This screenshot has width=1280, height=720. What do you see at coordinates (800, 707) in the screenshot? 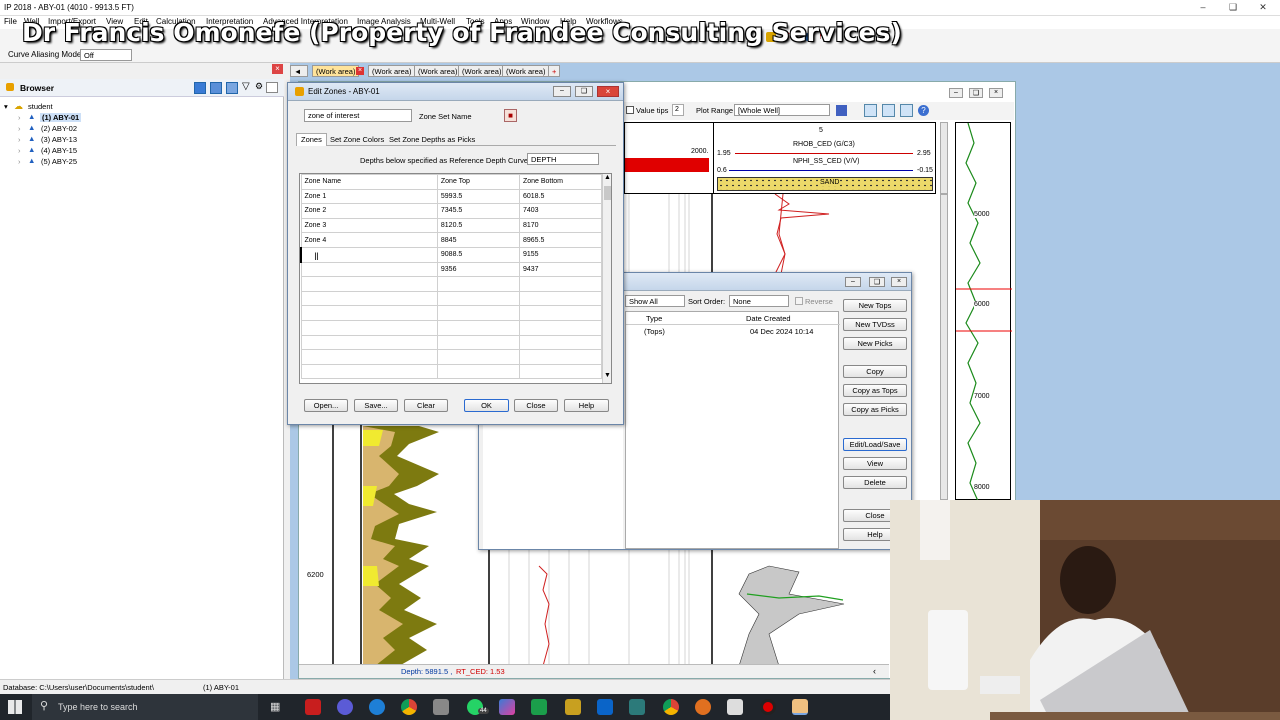
I see `ip-app-icon` at bounding box center [800, 707].